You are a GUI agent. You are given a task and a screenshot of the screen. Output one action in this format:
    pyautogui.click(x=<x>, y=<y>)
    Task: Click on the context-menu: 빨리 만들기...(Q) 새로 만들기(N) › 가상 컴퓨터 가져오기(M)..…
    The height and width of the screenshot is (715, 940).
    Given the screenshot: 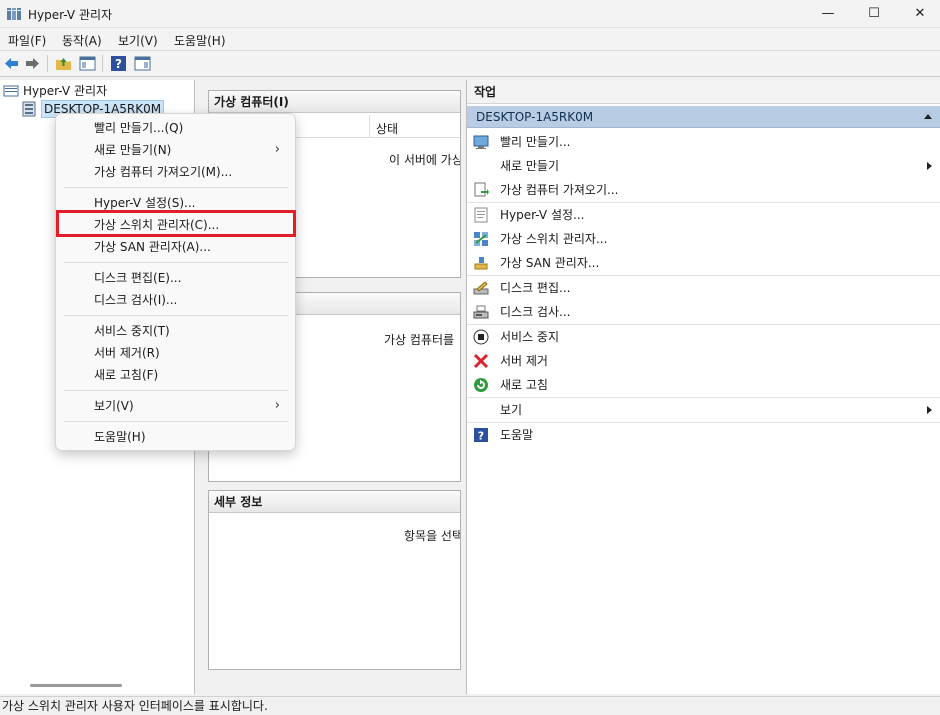 What is the action you would take?
    pyautogui.click(x=175, y=282)
    